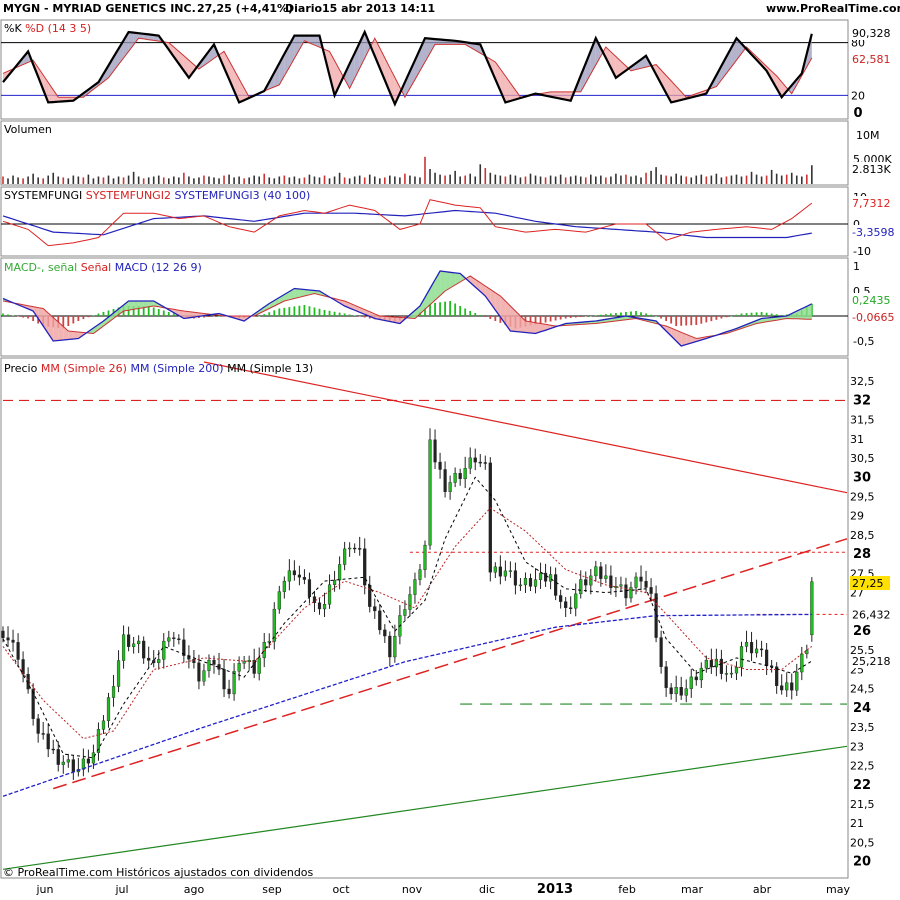  I want to click on sysf-tag-b: -3,3598, so click(873, 232).